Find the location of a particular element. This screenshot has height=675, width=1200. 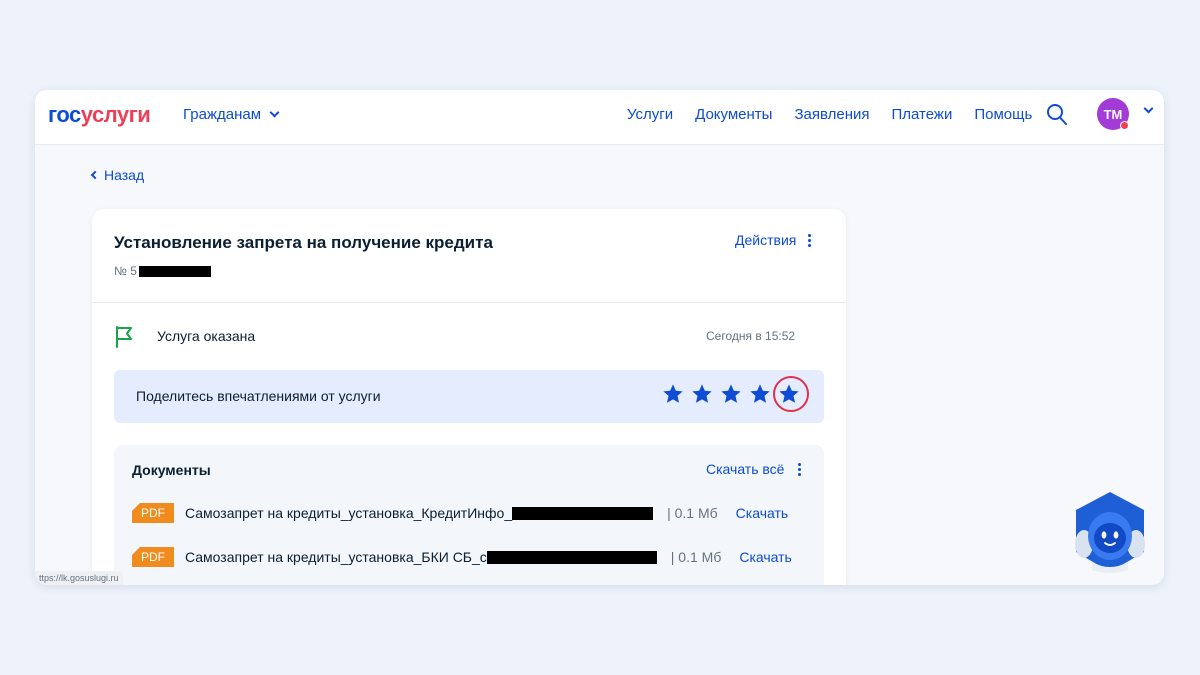

rating-prompt: Поделитесь впечатлениями от услуги is located at coordinates (258, 396).